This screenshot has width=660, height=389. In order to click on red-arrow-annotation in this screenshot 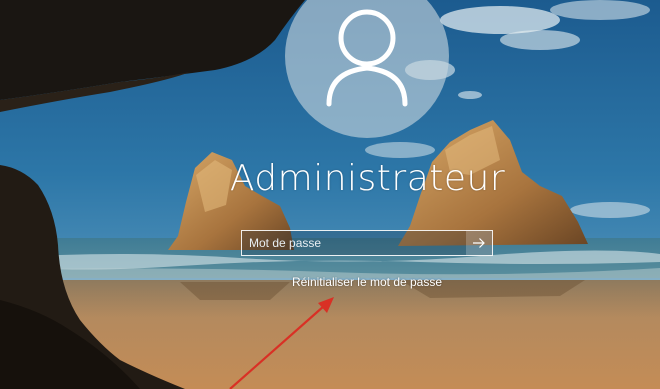, I will do `click(281, 343)`.